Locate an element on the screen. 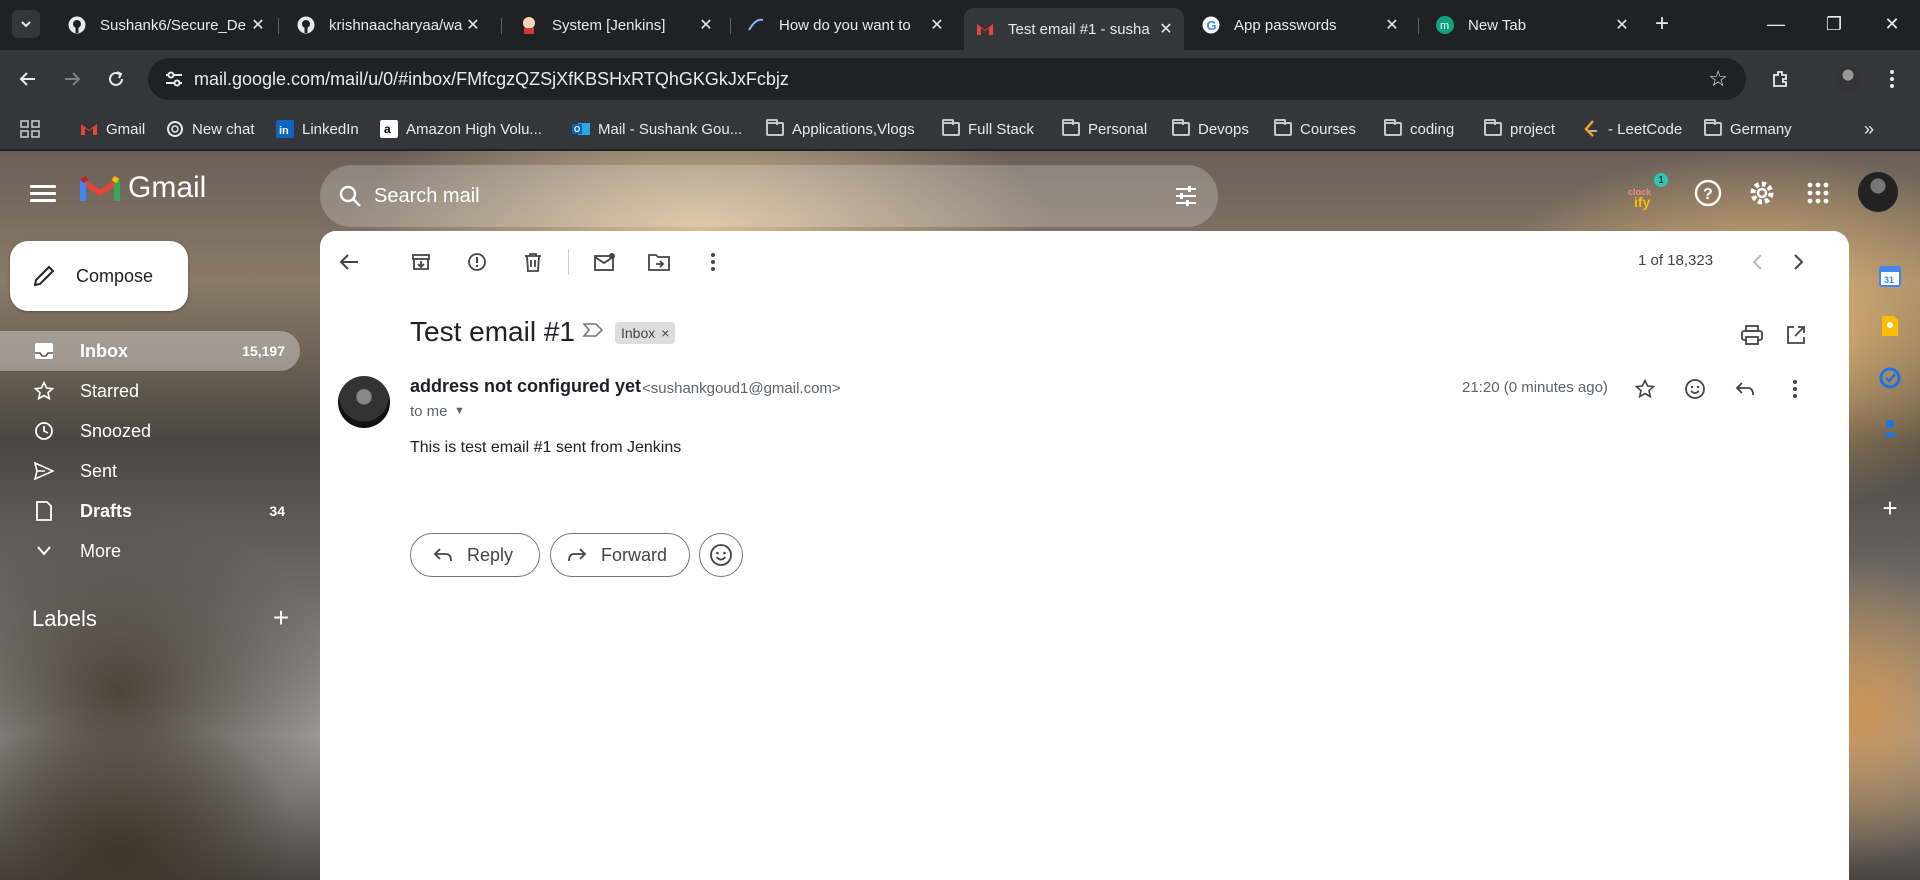 Image resolution: width=1920 pixels, height=880 pixels. bookmark-leetcode: - LeetCode is located at coordinates (1632, 129).